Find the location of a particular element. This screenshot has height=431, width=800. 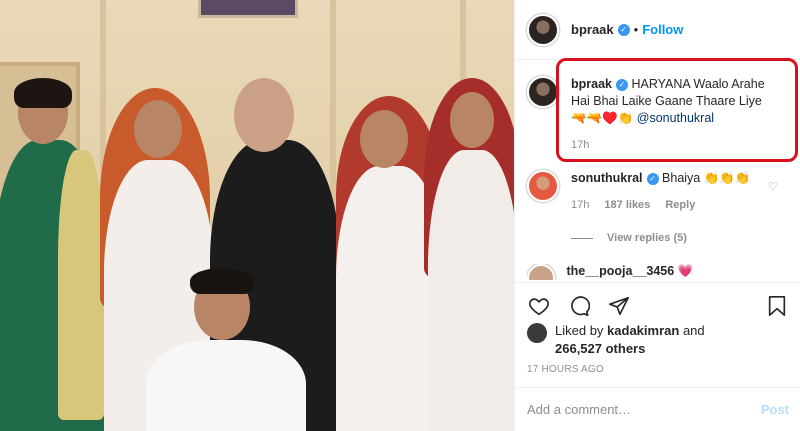

caption-mention: @sonuthukral is located at coordinates (675, 118).